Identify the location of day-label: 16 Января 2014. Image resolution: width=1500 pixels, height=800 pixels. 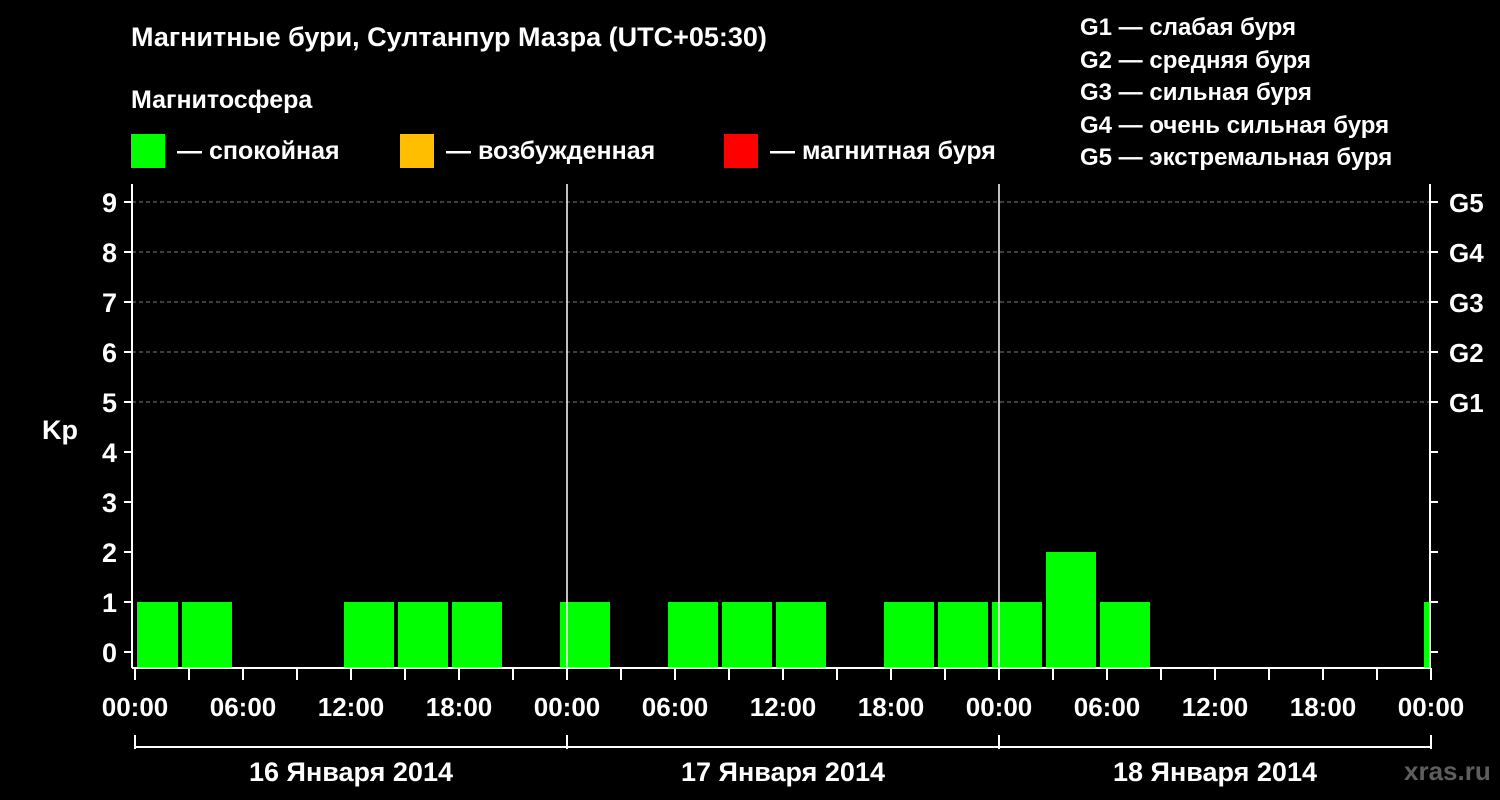
(351, 772).